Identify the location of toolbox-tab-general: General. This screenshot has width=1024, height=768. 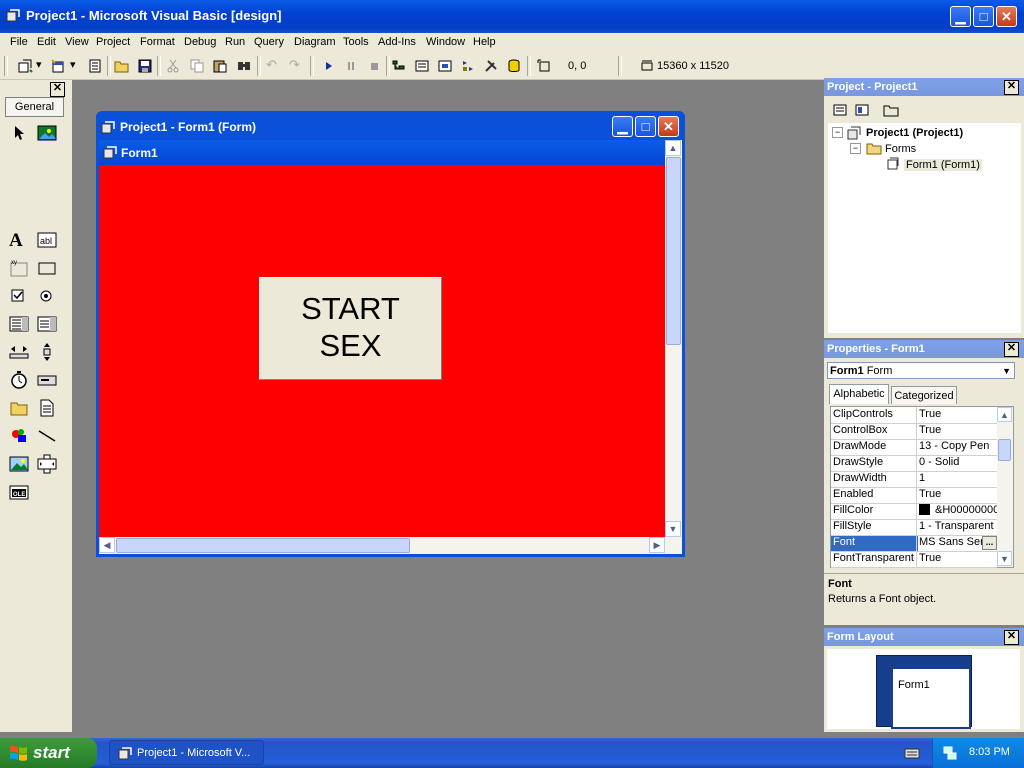
(34, 107).